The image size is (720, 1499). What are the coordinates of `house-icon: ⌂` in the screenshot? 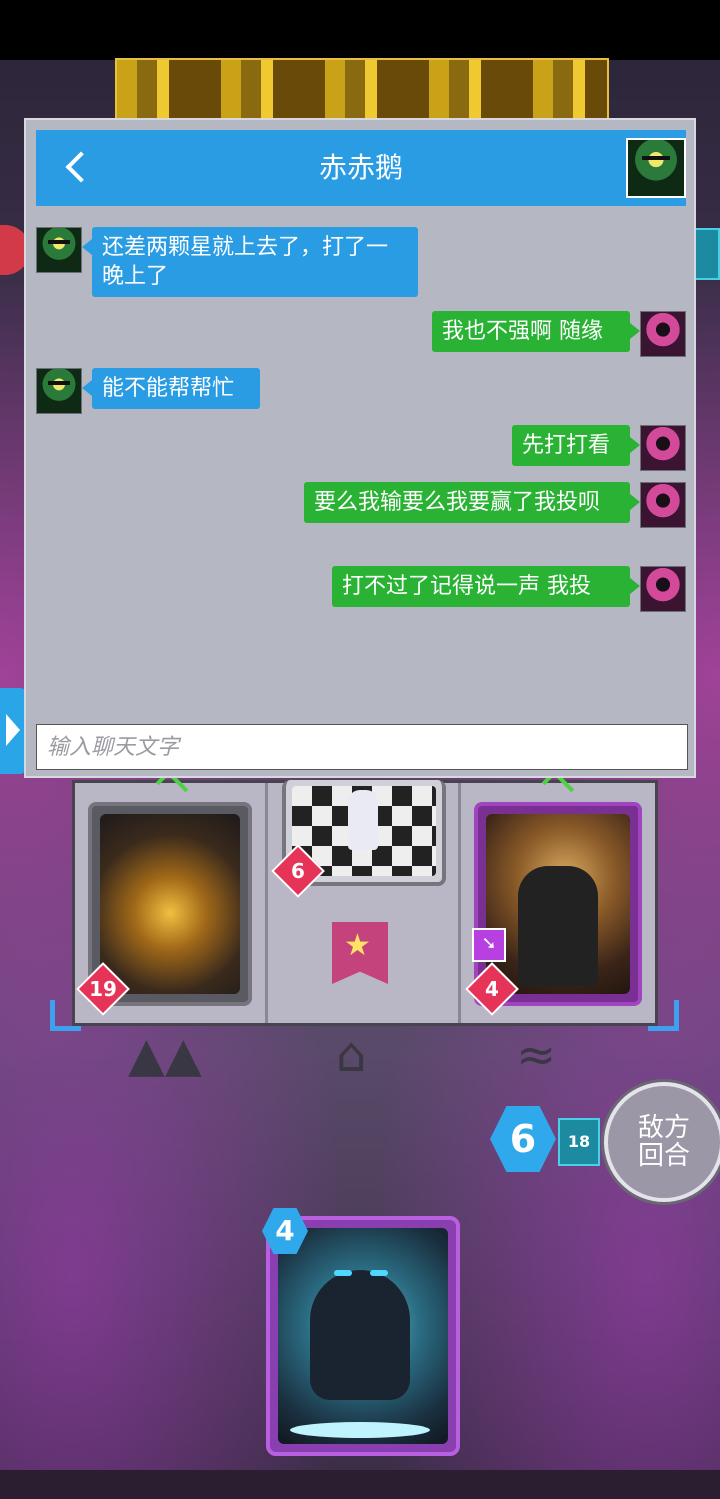 It's located at (351, 1055).